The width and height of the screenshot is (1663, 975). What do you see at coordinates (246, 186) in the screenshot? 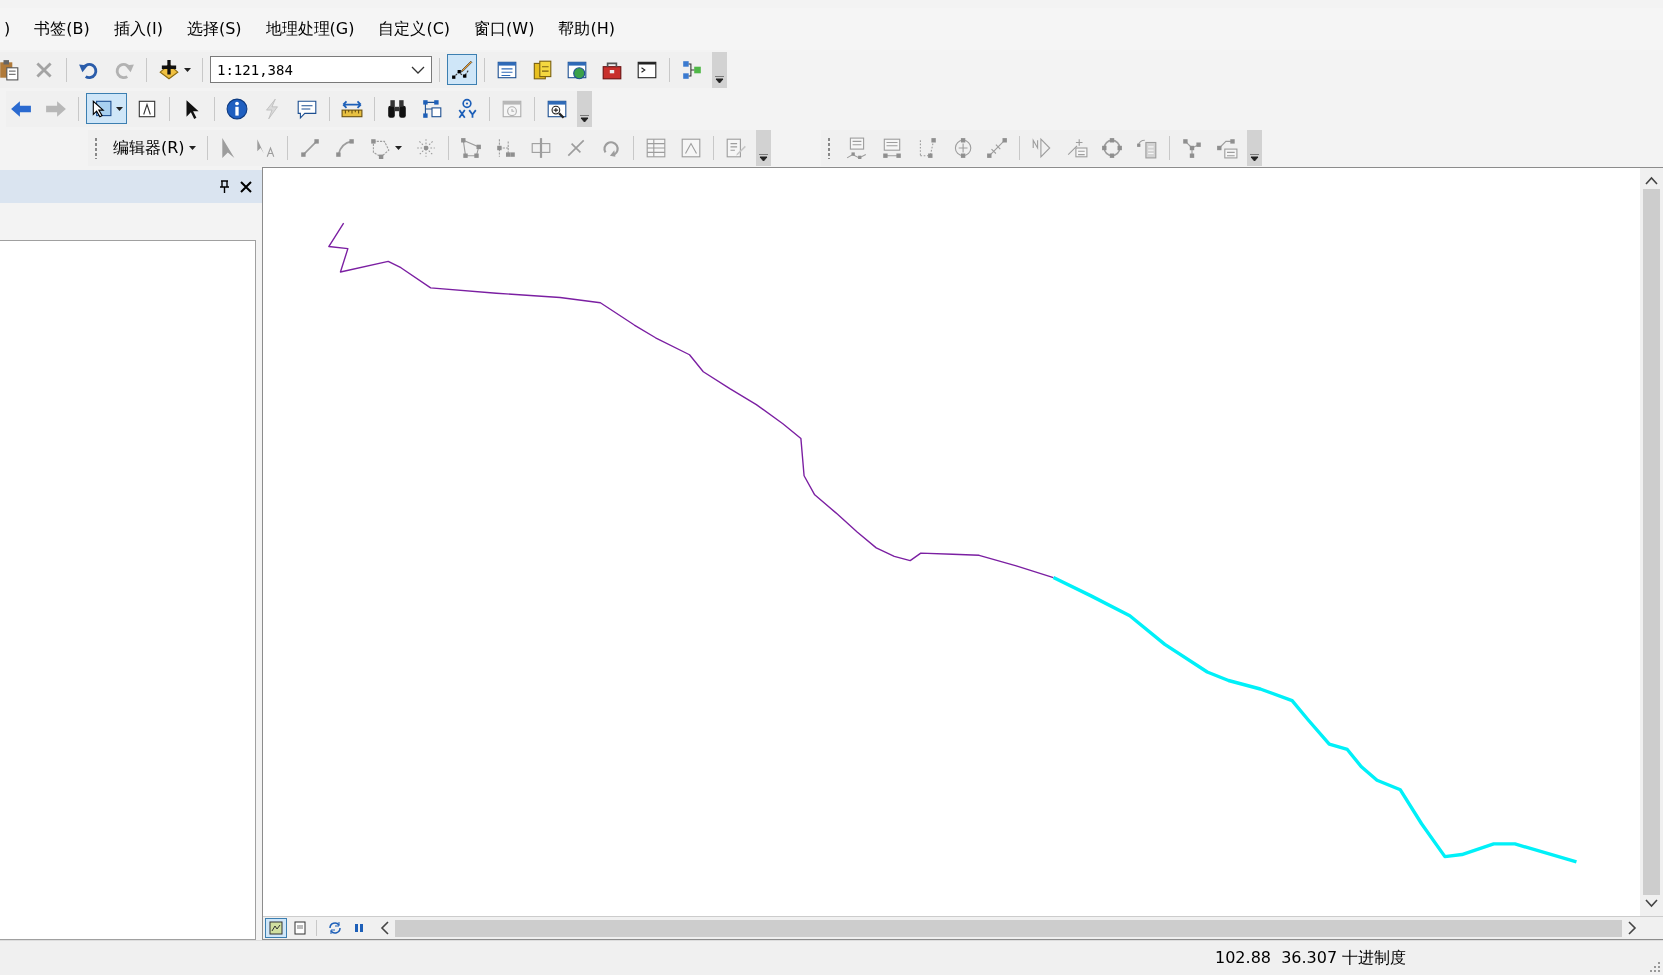
I see `close-icon` at bounding box center [246, 186].